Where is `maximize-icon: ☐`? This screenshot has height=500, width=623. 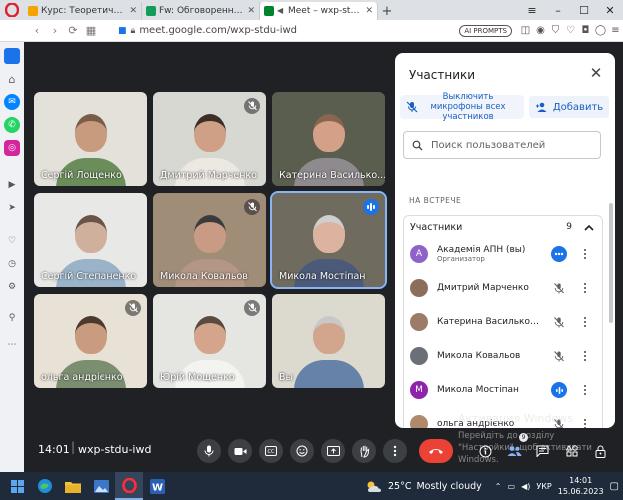
maximize-icon: ☐ is located at coordinates (584, 10).